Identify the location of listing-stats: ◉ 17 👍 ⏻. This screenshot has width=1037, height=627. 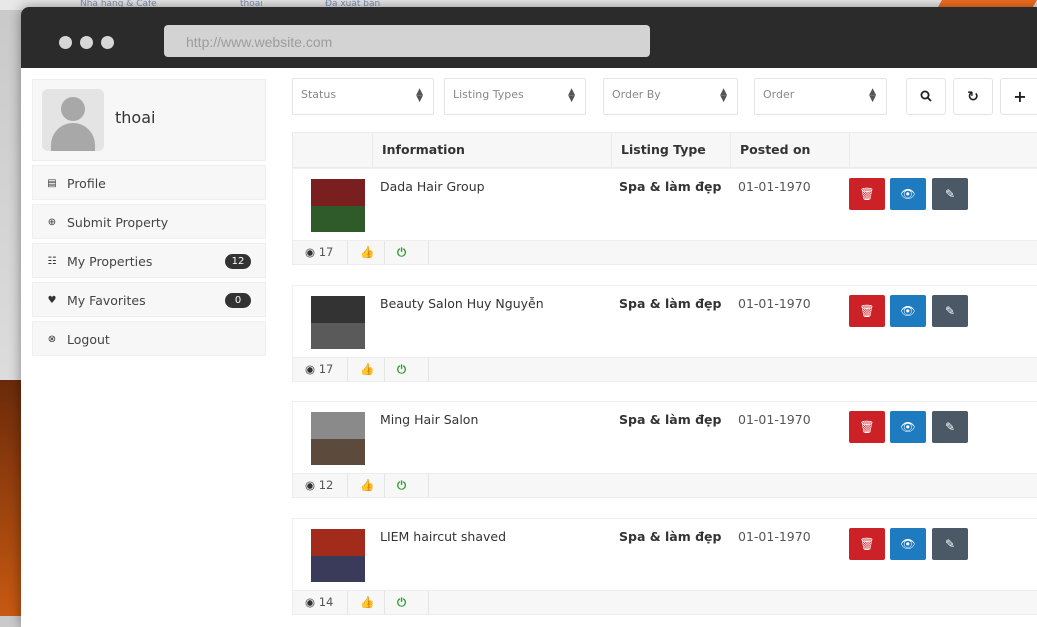
(664, 252).